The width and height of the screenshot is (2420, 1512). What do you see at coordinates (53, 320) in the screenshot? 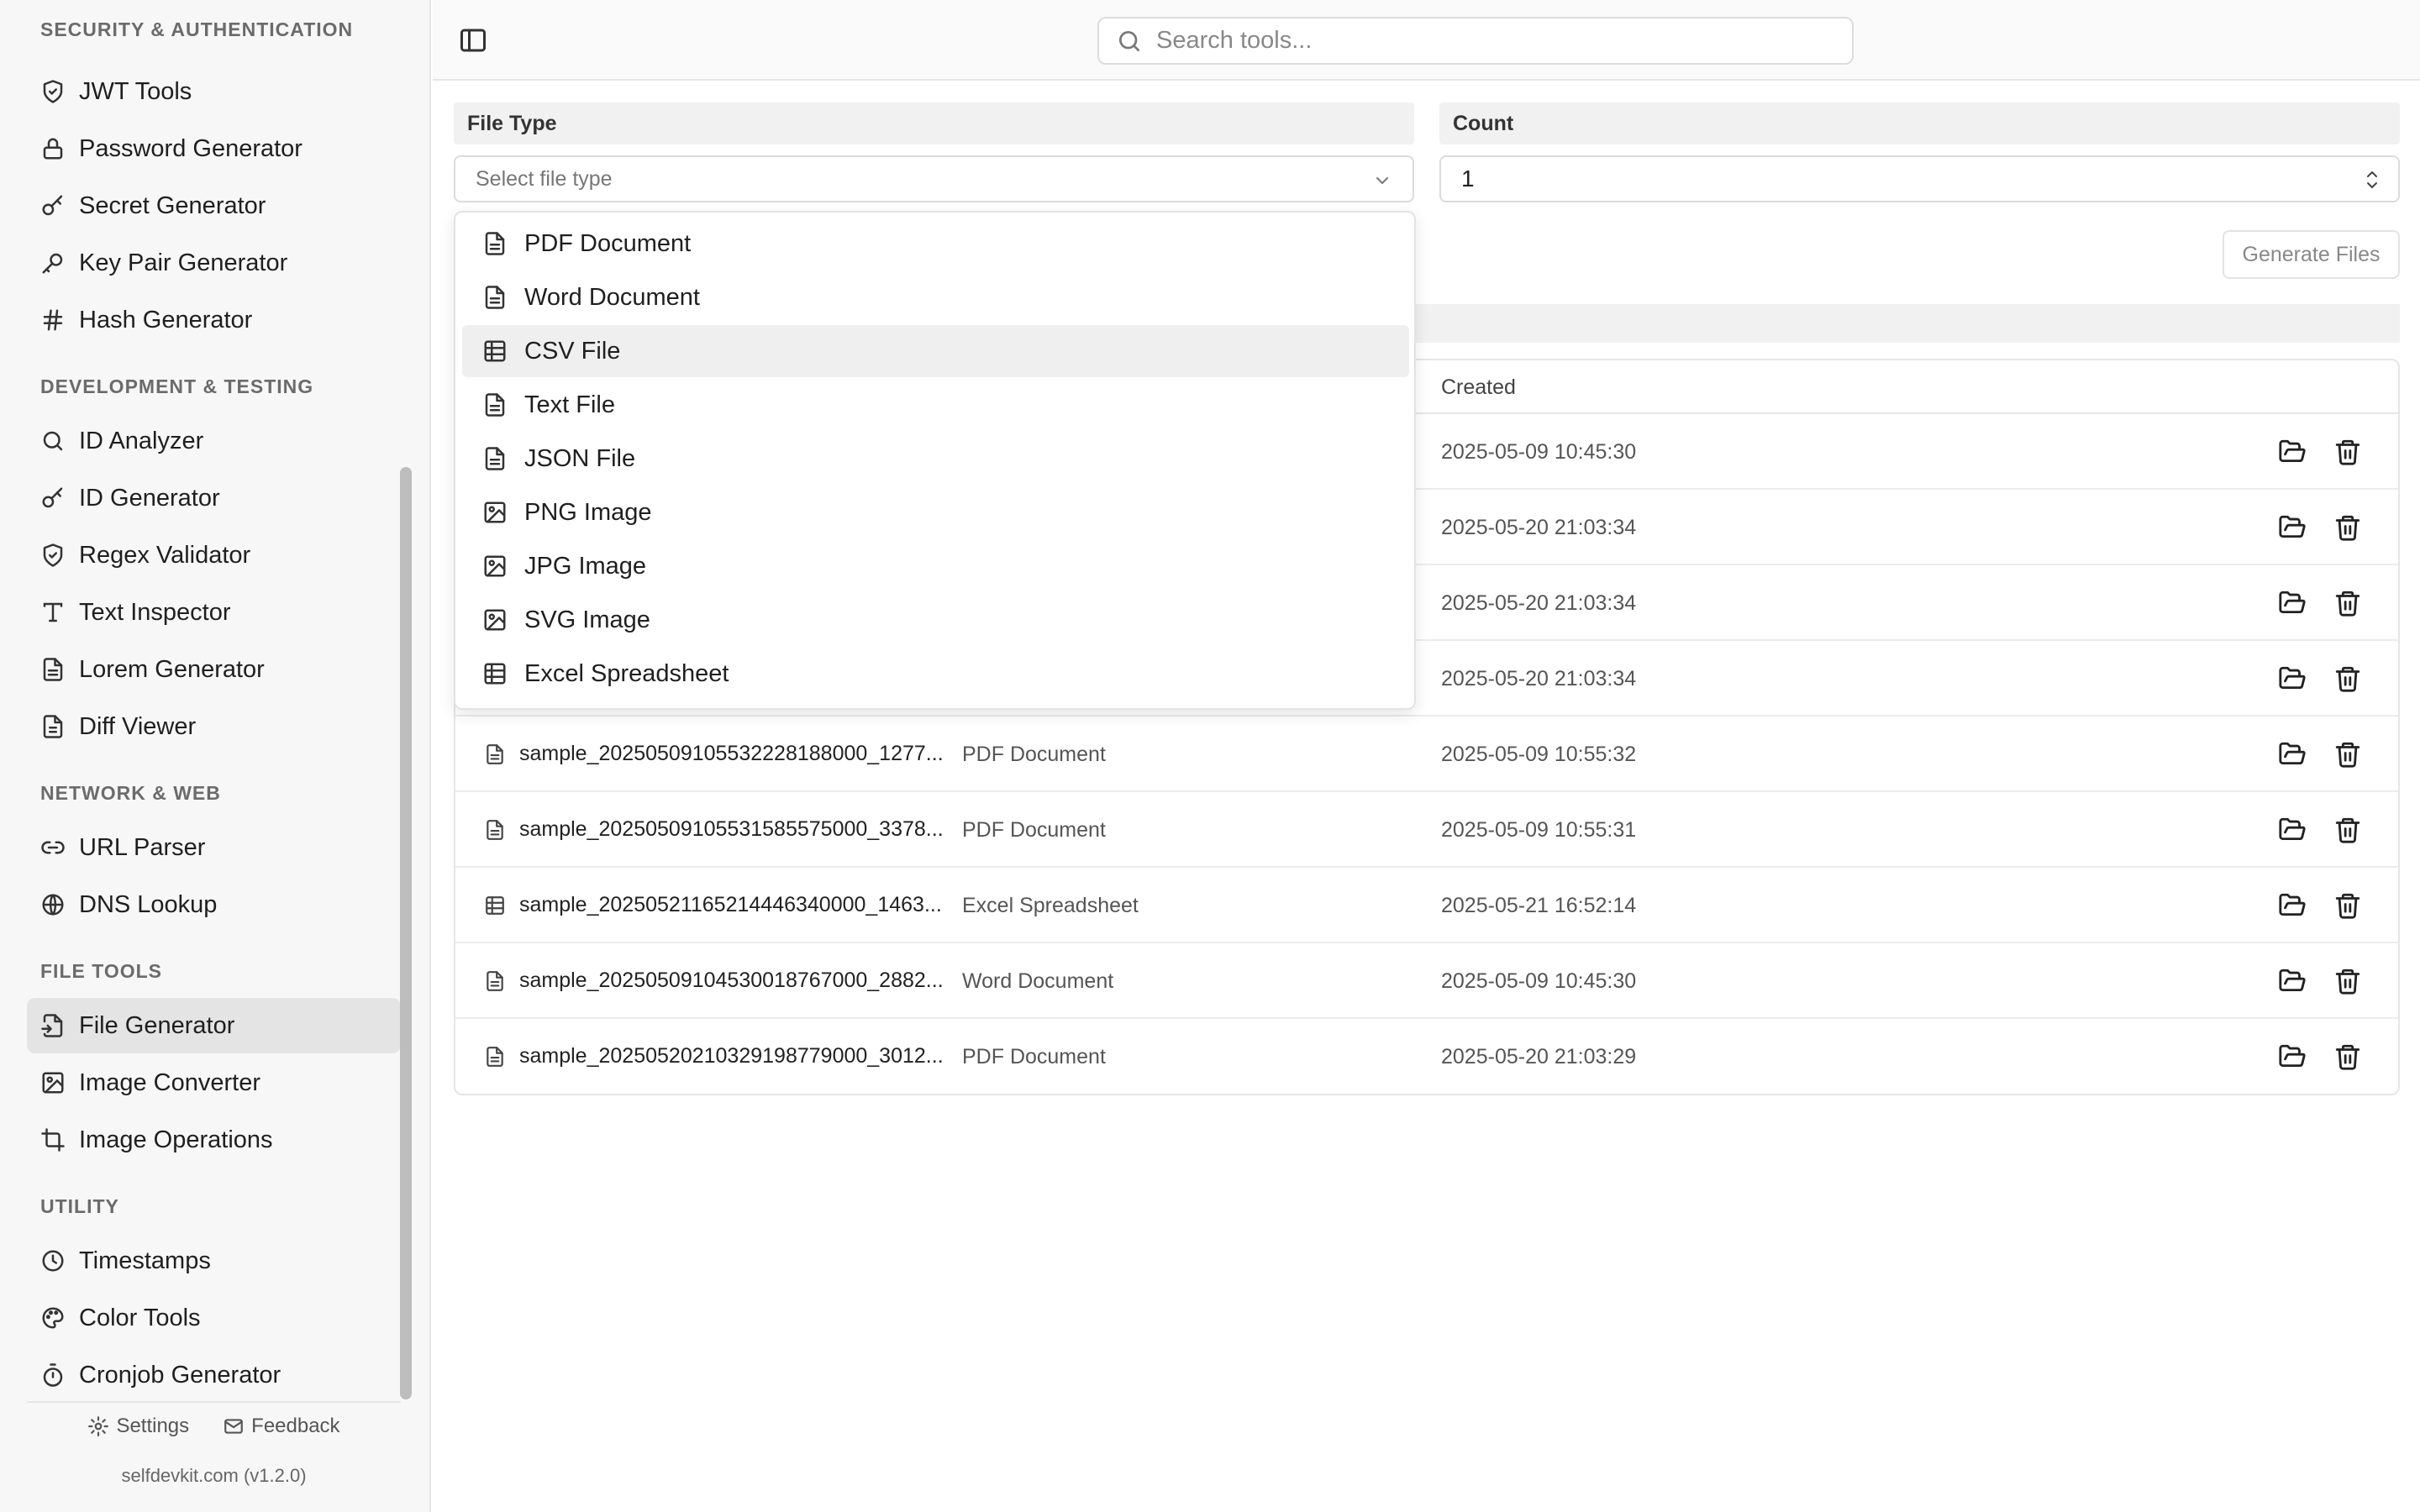
I see `hash-icon` at bounding box center [53, 320].